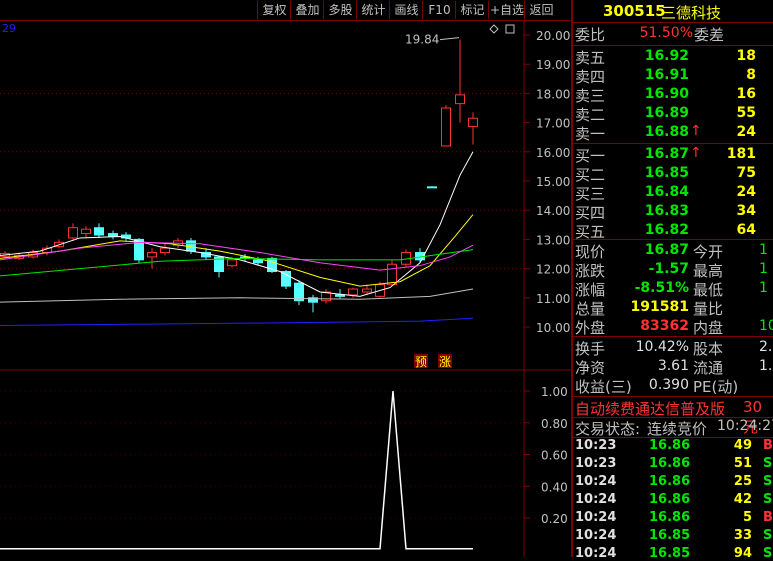  I want to click on price-axis-label: 10.00, so click(553, 328).